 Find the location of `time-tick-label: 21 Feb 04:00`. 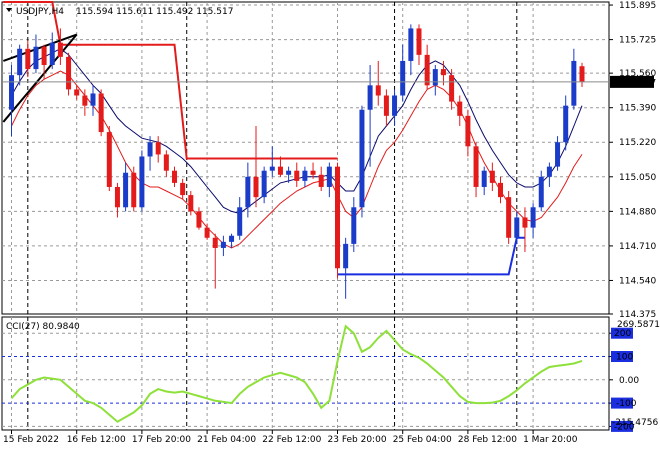

time-tick-label: 21 Feb 04:00 is located at coordinates (226, 440).